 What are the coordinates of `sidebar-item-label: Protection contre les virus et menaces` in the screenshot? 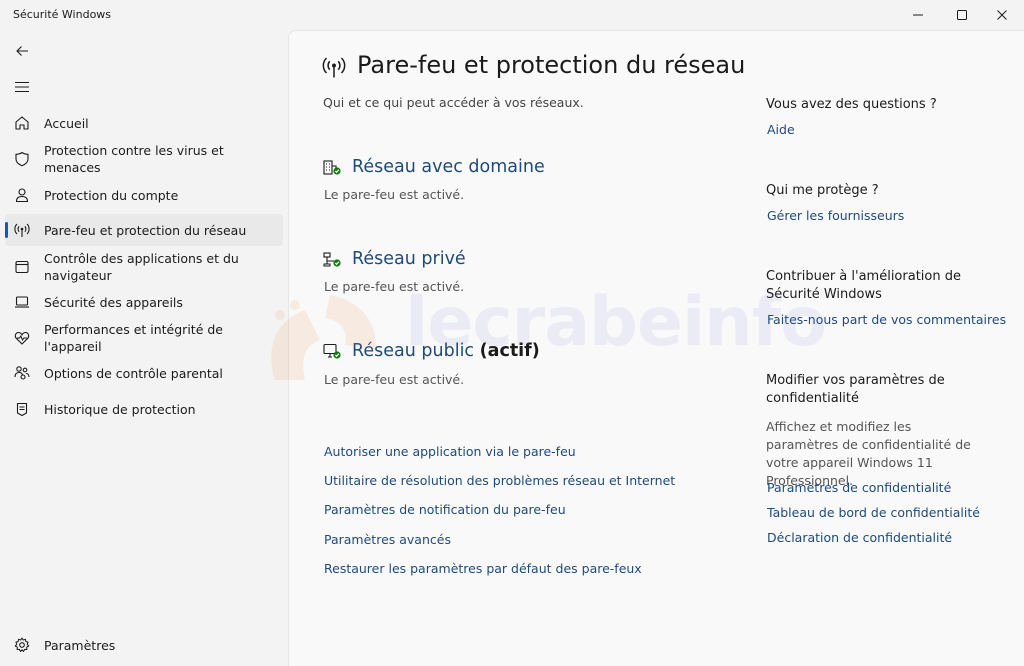 It's located at (134, 159).